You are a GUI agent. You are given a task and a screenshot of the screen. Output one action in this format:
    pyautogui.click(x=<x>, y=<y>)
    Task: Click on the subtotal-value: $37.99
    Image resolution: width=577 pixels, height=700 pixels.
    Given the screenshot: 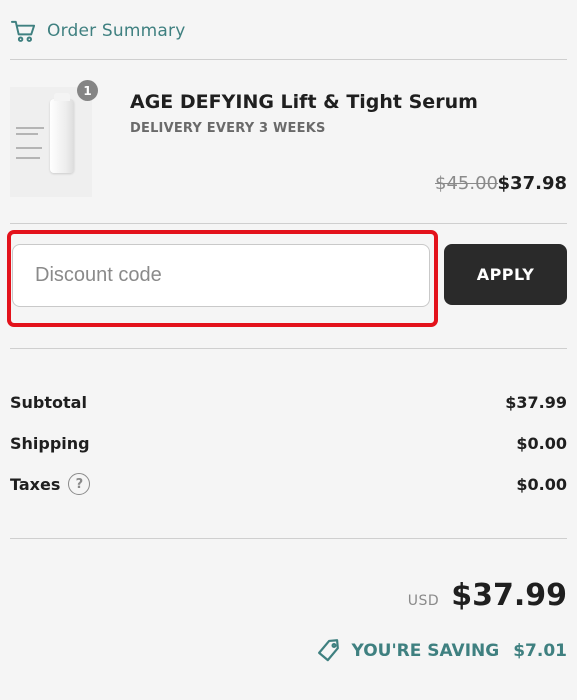 What is the action you would take?
    pyautogui.click(x=536, y=402)
    